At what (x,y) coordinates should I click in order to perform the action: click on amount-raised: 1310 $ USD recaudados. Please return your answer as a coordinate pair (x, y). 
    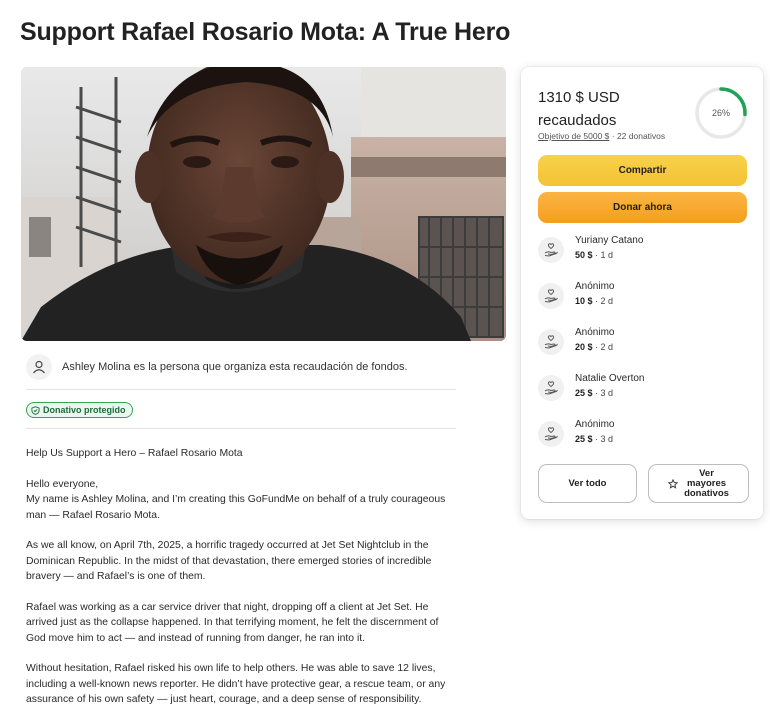
    Looking at the image, I should click on (579, 109).